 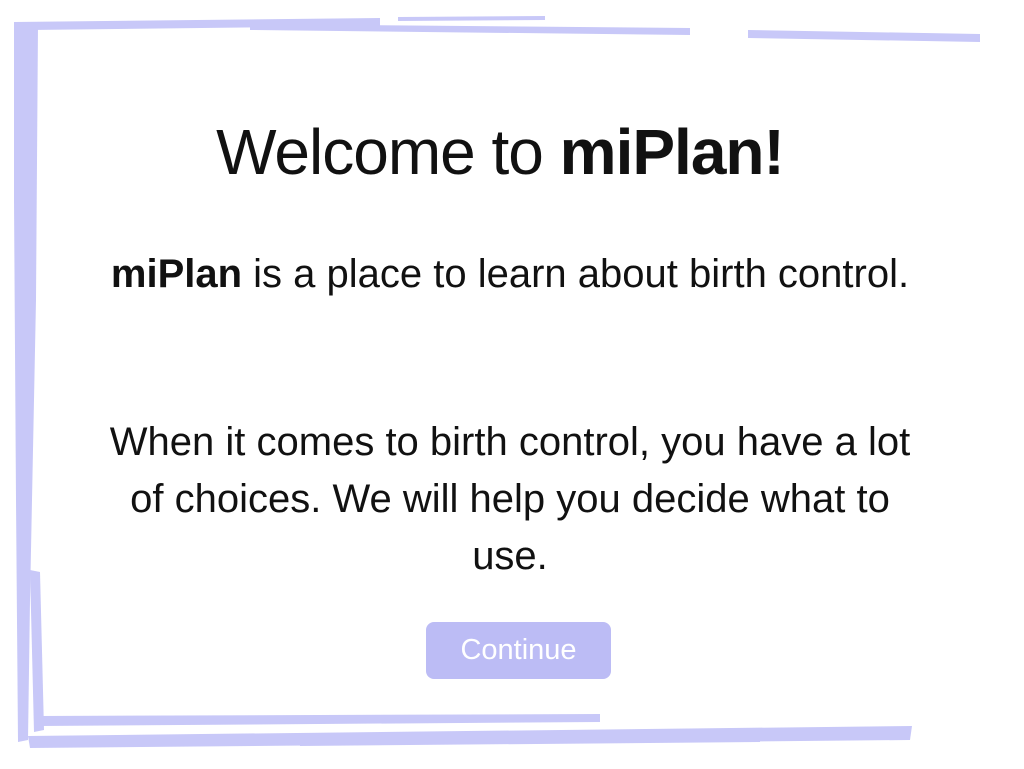 I want to click on welcome-prefix: Welcome to, so click(x=388, y=152).